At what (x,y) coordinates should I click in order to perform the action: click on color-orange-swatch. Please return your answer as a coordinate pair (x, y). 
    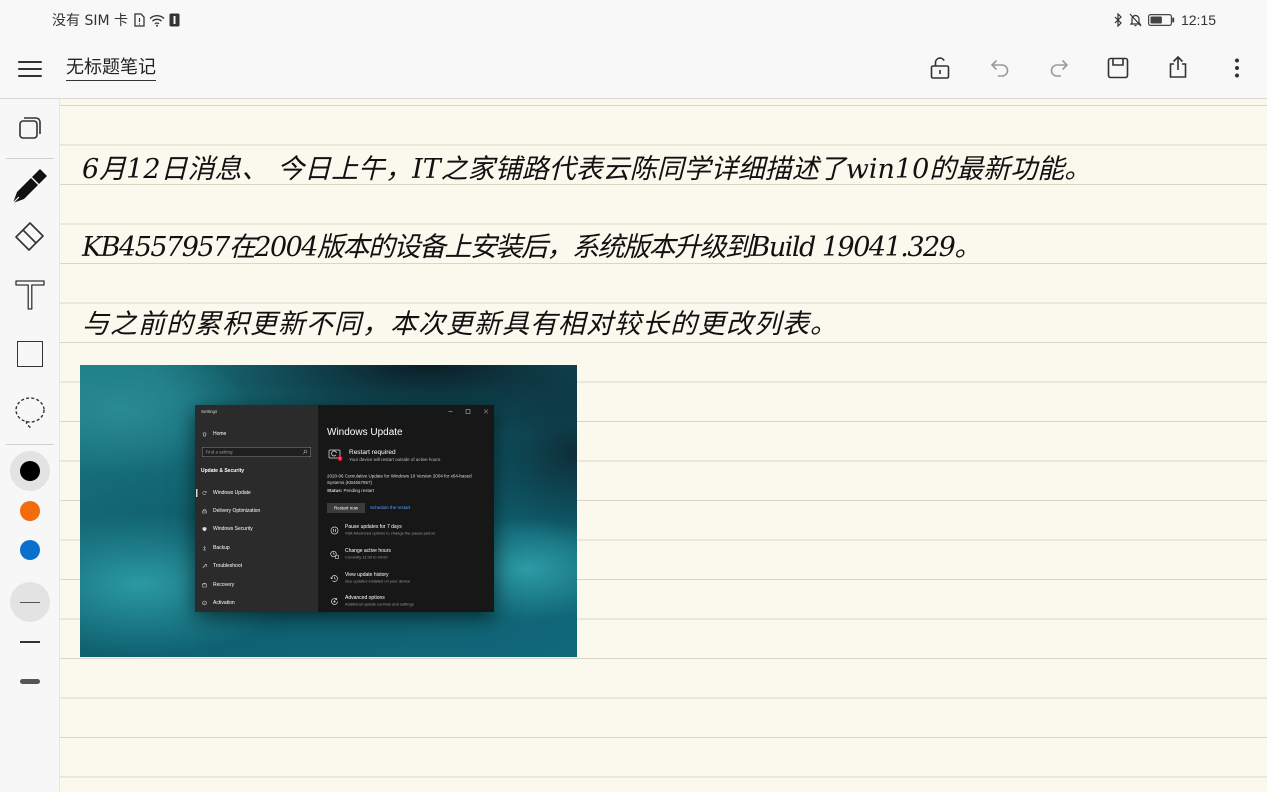
    Looking at the image, I should click on (30, 511).